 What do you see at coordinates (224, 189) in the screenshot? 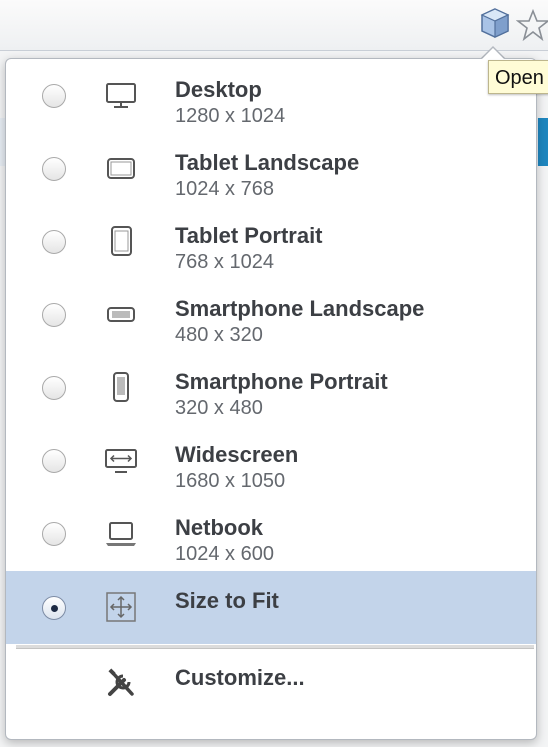
I see `menu-item-size: 1024 x 768` at bounding box center [224, 189].